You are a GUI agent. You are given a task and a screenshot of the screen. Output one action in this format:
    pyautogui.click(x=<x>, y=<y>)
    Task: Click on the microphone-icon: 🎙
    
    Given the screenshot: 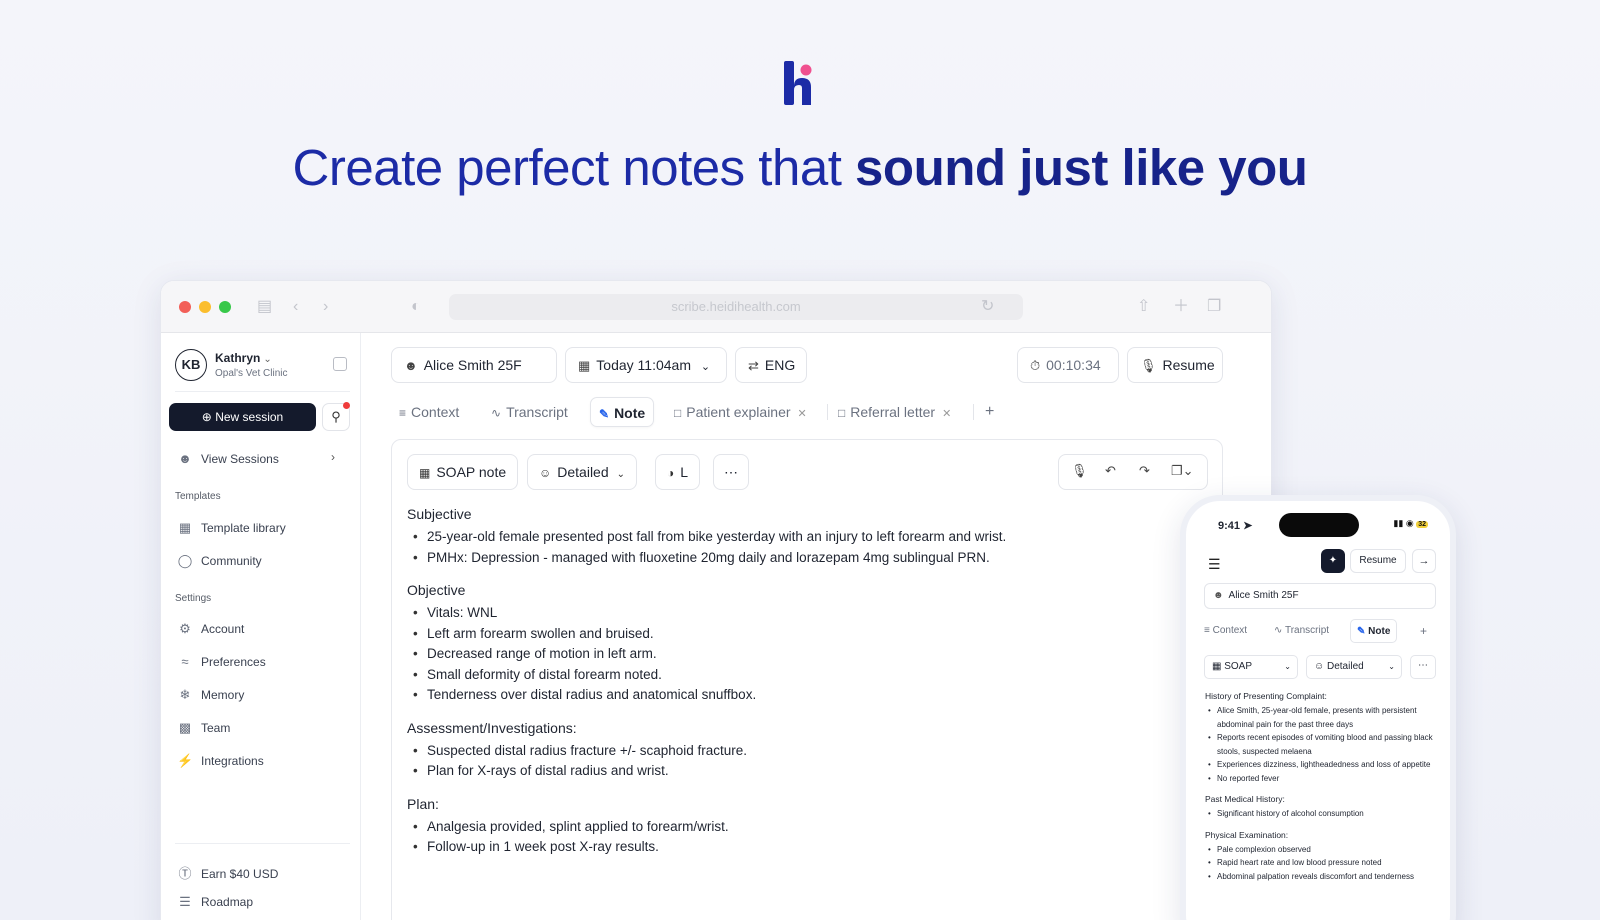 What is the action you would take?
    pyautogui.click(x=1079, y=471)
    